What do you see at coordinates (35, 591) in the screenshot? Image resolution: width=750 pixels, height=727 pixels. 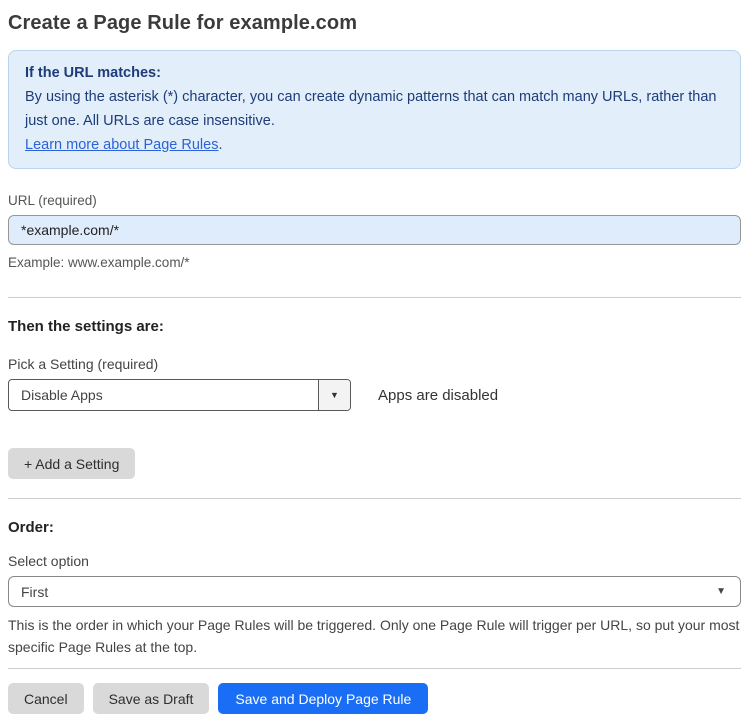 I see `order-select-value: First` at bounding box center [35, 591].